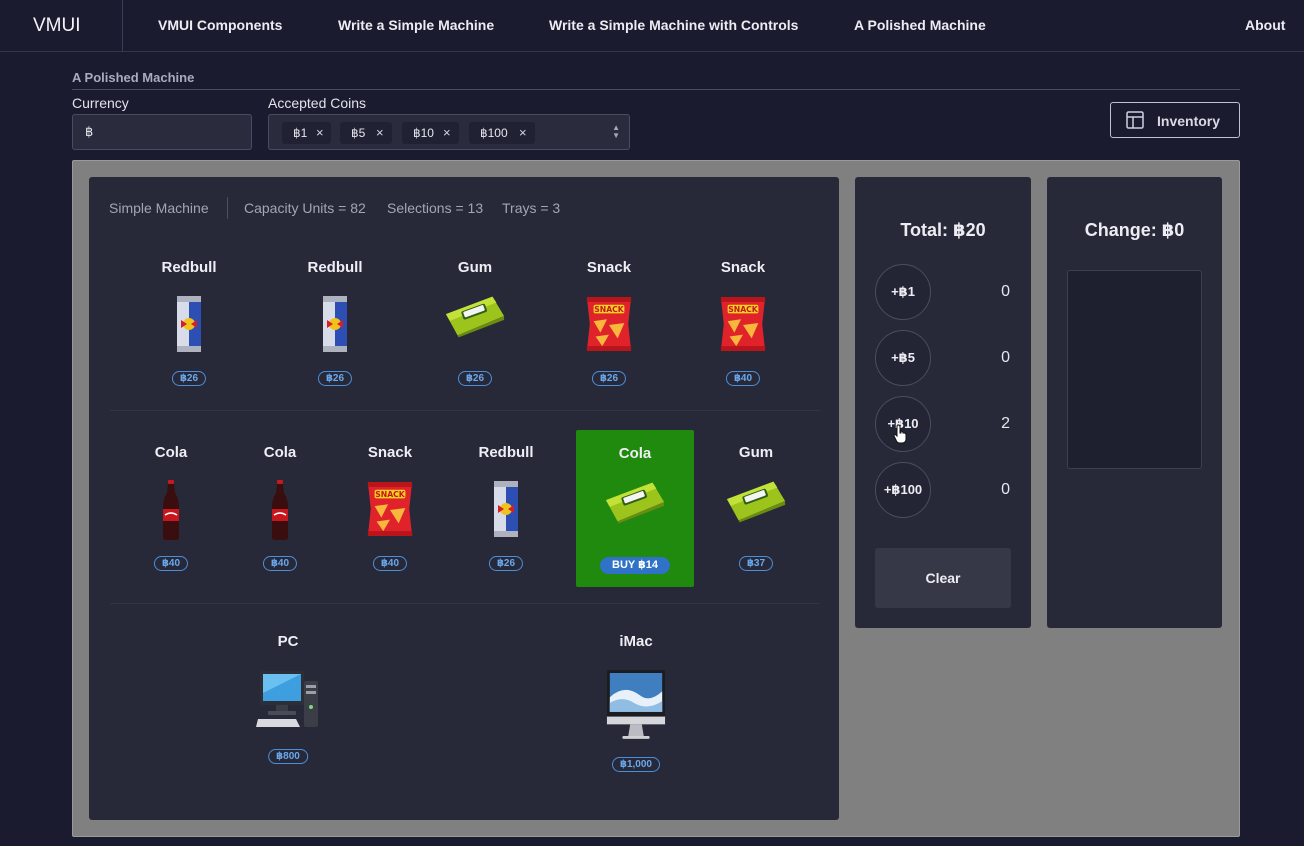 The height and width of the screenshot is (846, 1304). I want to click on coin-10-count: 2, so click(1005, 423).